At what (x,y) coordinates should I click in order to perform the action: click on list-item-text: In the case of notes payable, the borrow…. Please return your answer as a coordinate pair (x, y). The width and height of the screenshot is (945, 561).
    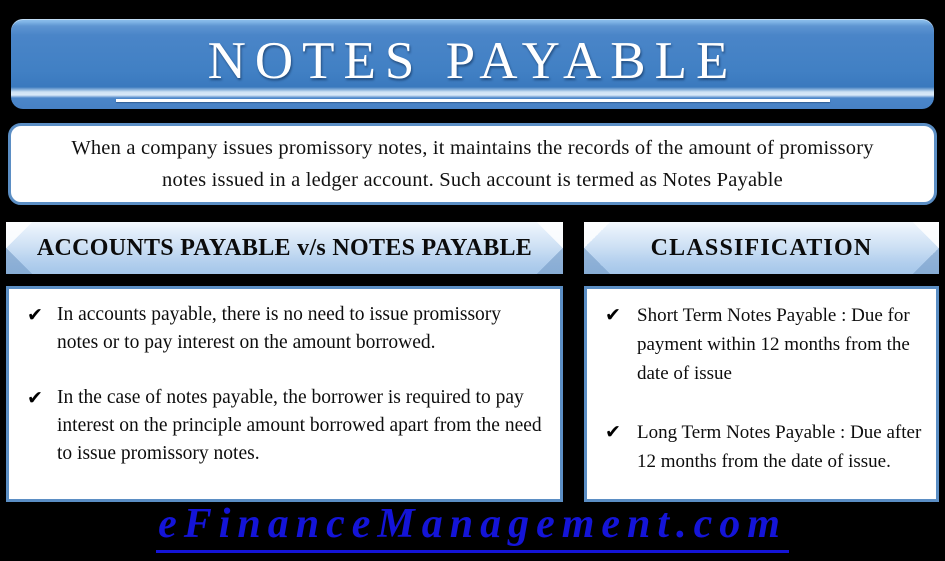
    Looking at the image, I should click on (299, 425).